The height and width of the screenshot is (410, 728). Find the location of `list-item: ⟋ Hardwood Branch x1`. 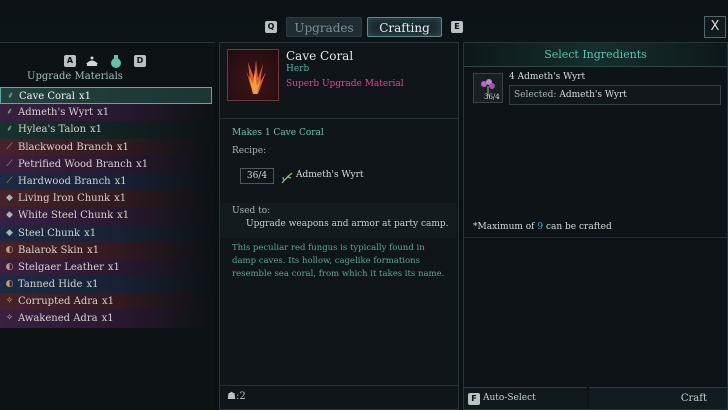

list-item: ⟋ Hardwood Branch x1 is located at coordinates (106, 181).